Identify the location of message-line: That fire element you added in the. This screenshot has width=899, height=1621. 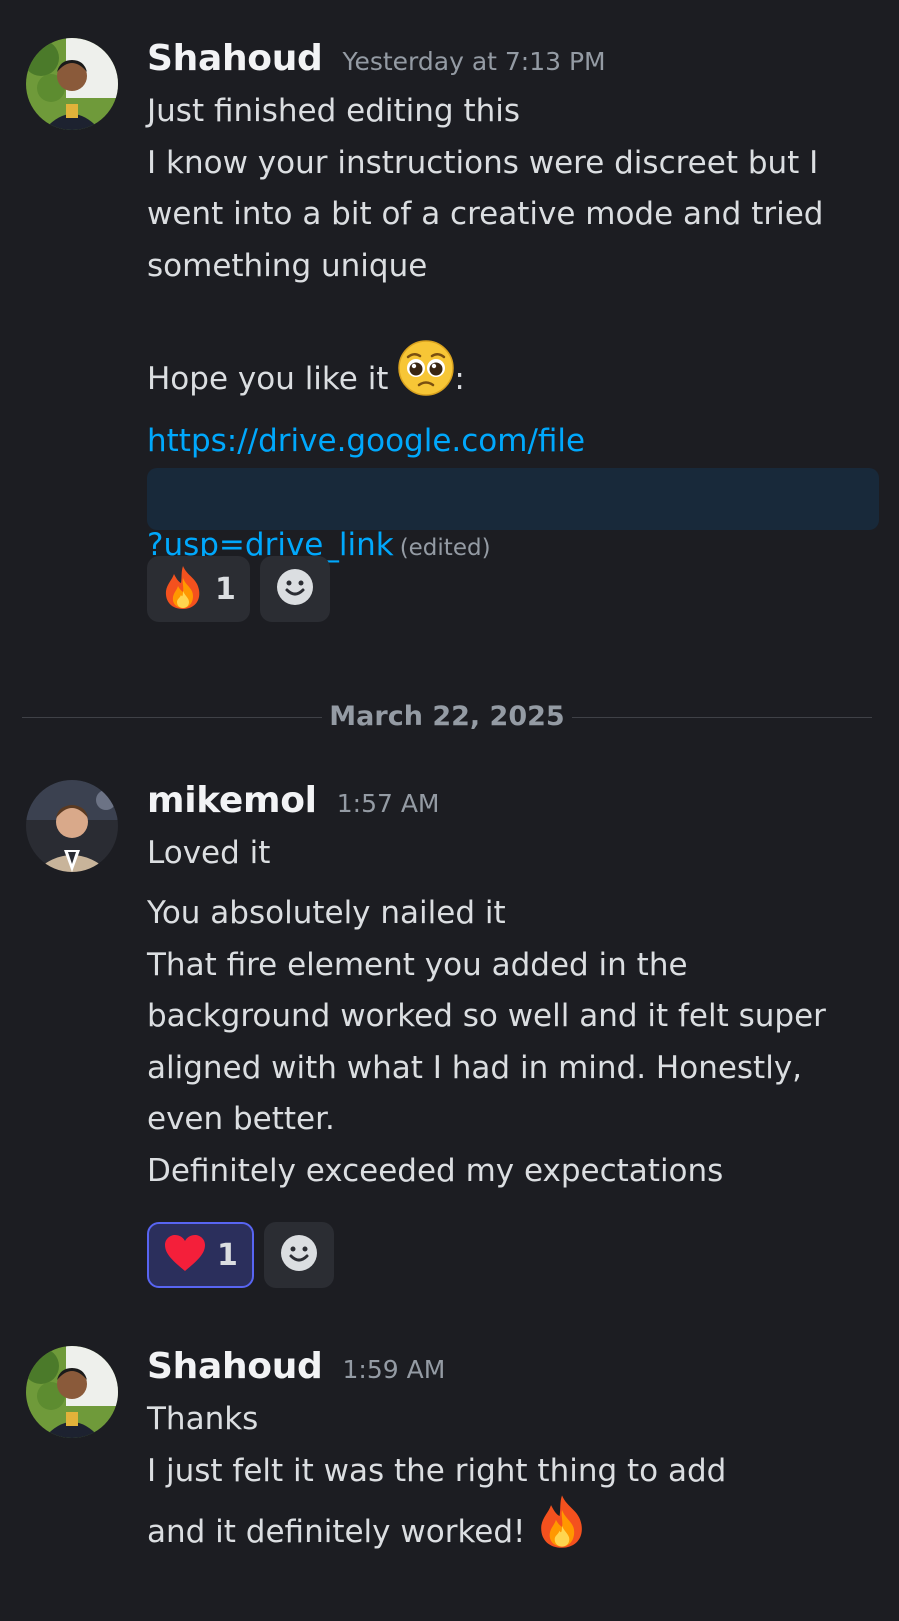
(417, 964).